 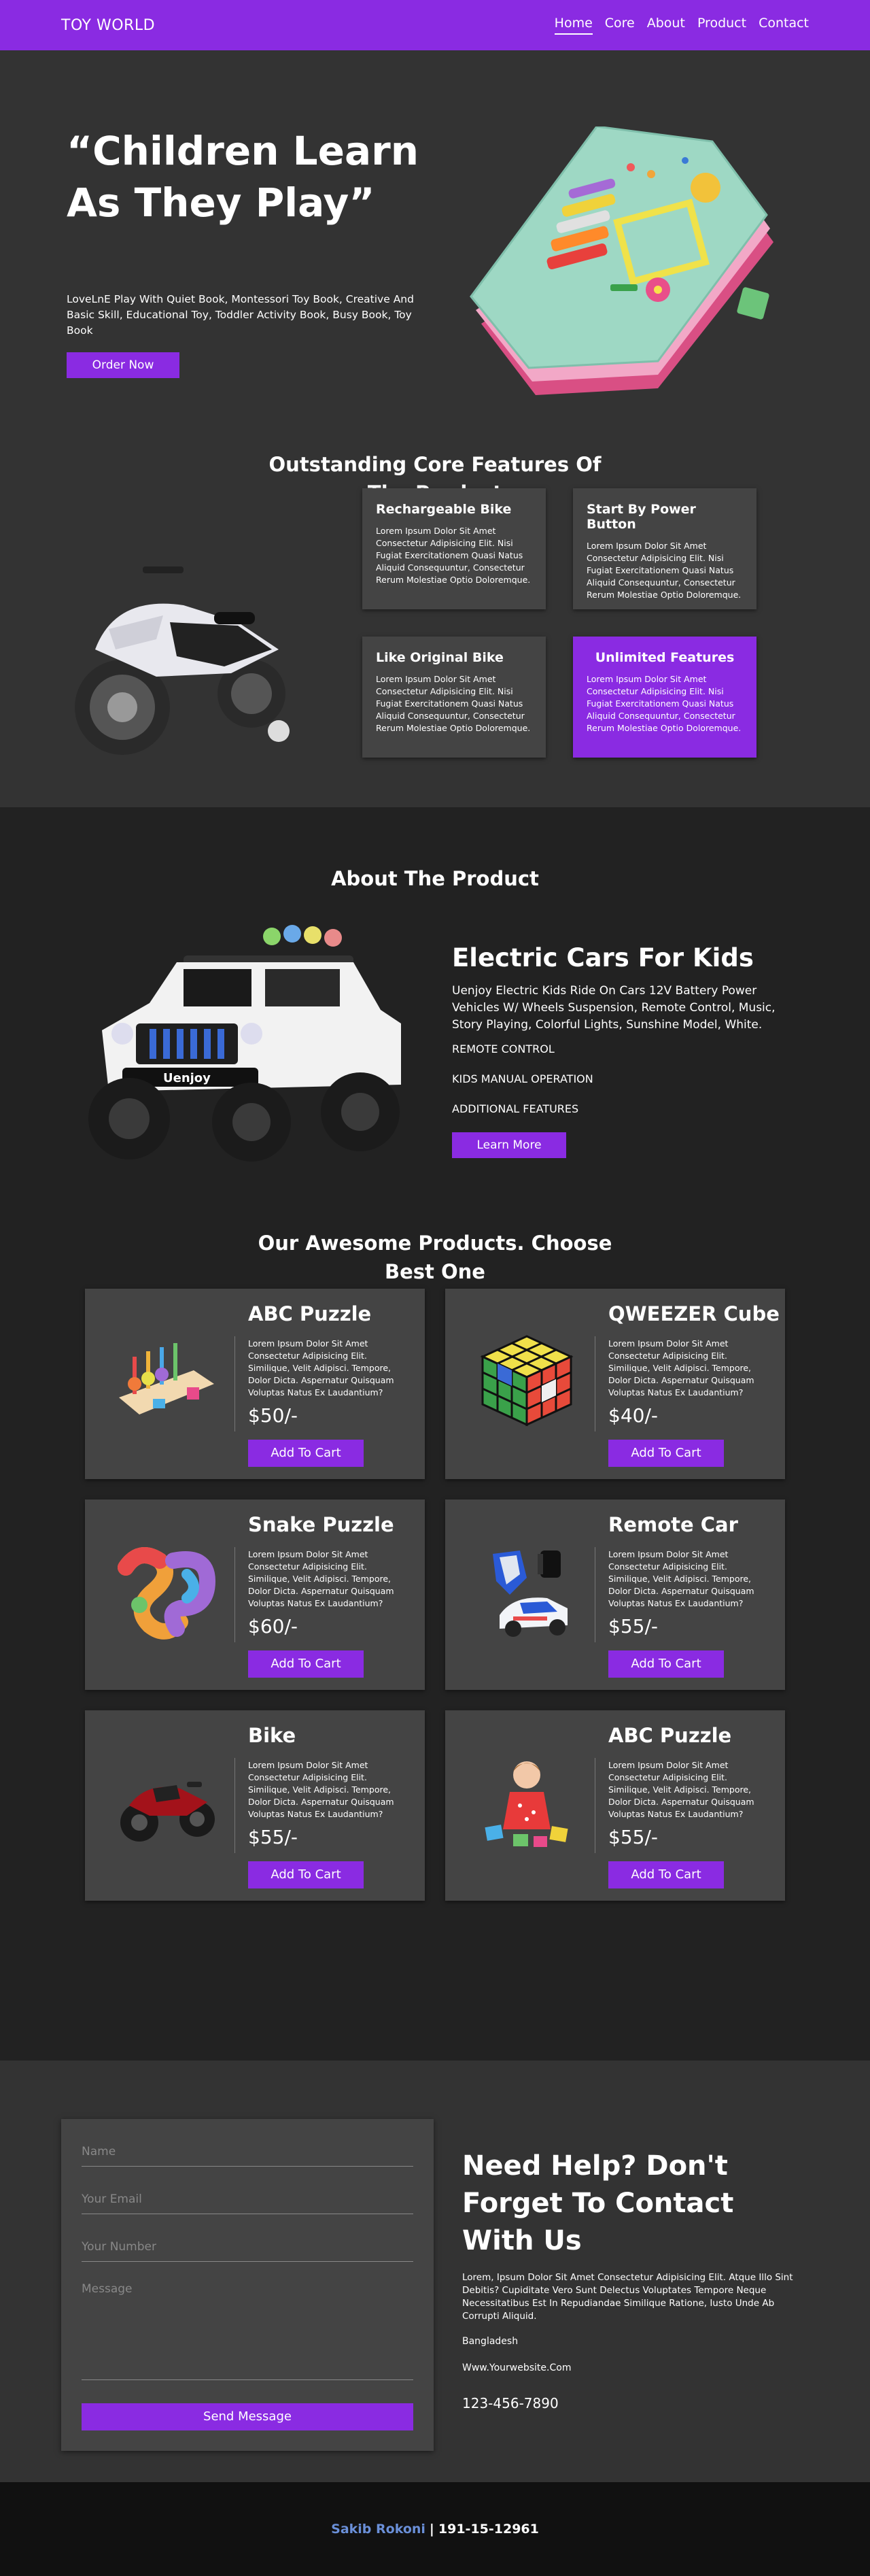 I want to click on feature-card-title: Rechargeable Bike, so click(x=444, y=509).